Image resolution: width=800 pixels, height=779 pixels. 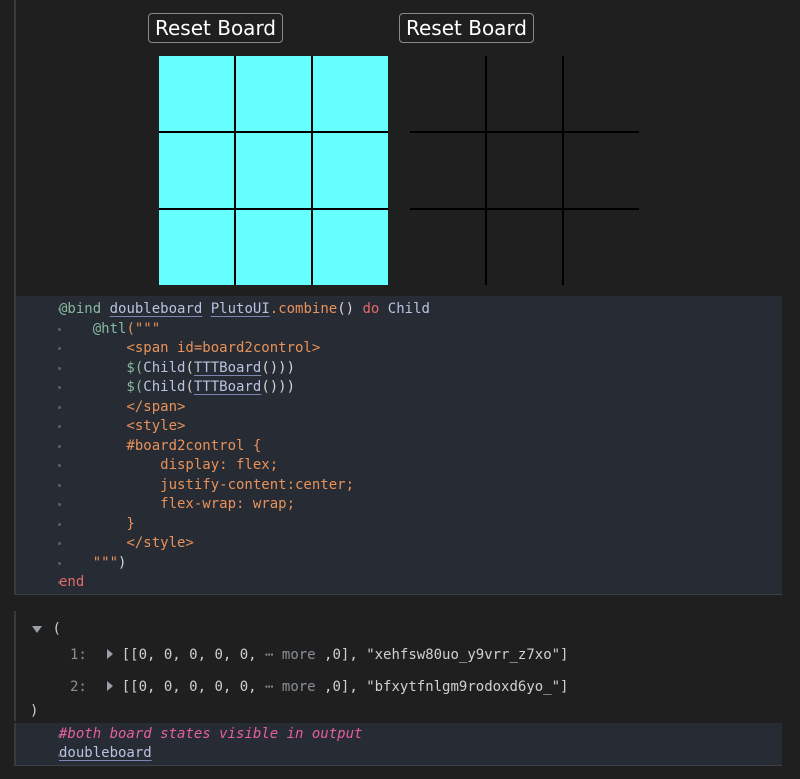 I want to click on code-token: (, so click(x=189, y=387).